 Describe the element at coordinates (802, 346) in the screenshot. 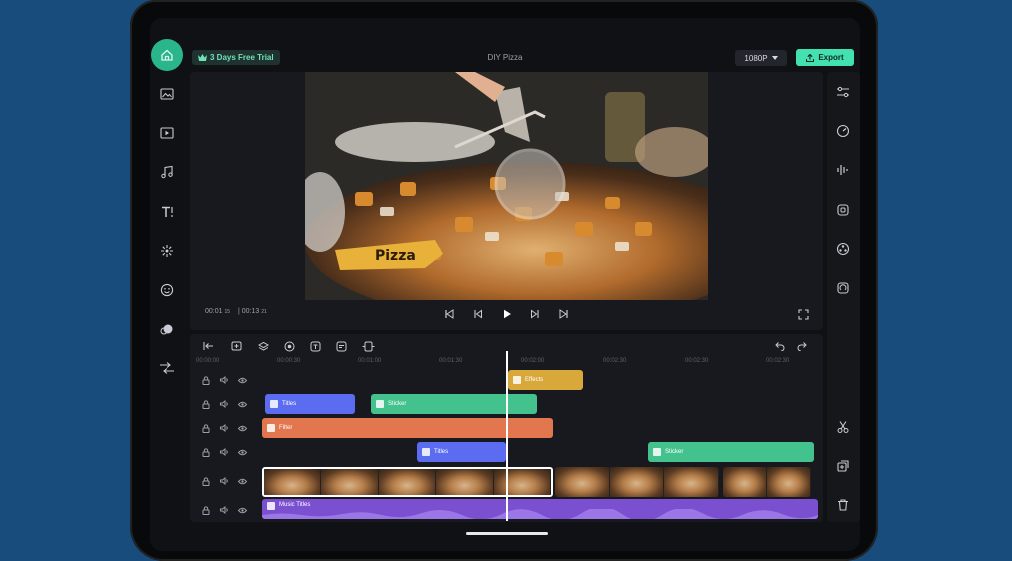

I see `redo-icon` at that location.